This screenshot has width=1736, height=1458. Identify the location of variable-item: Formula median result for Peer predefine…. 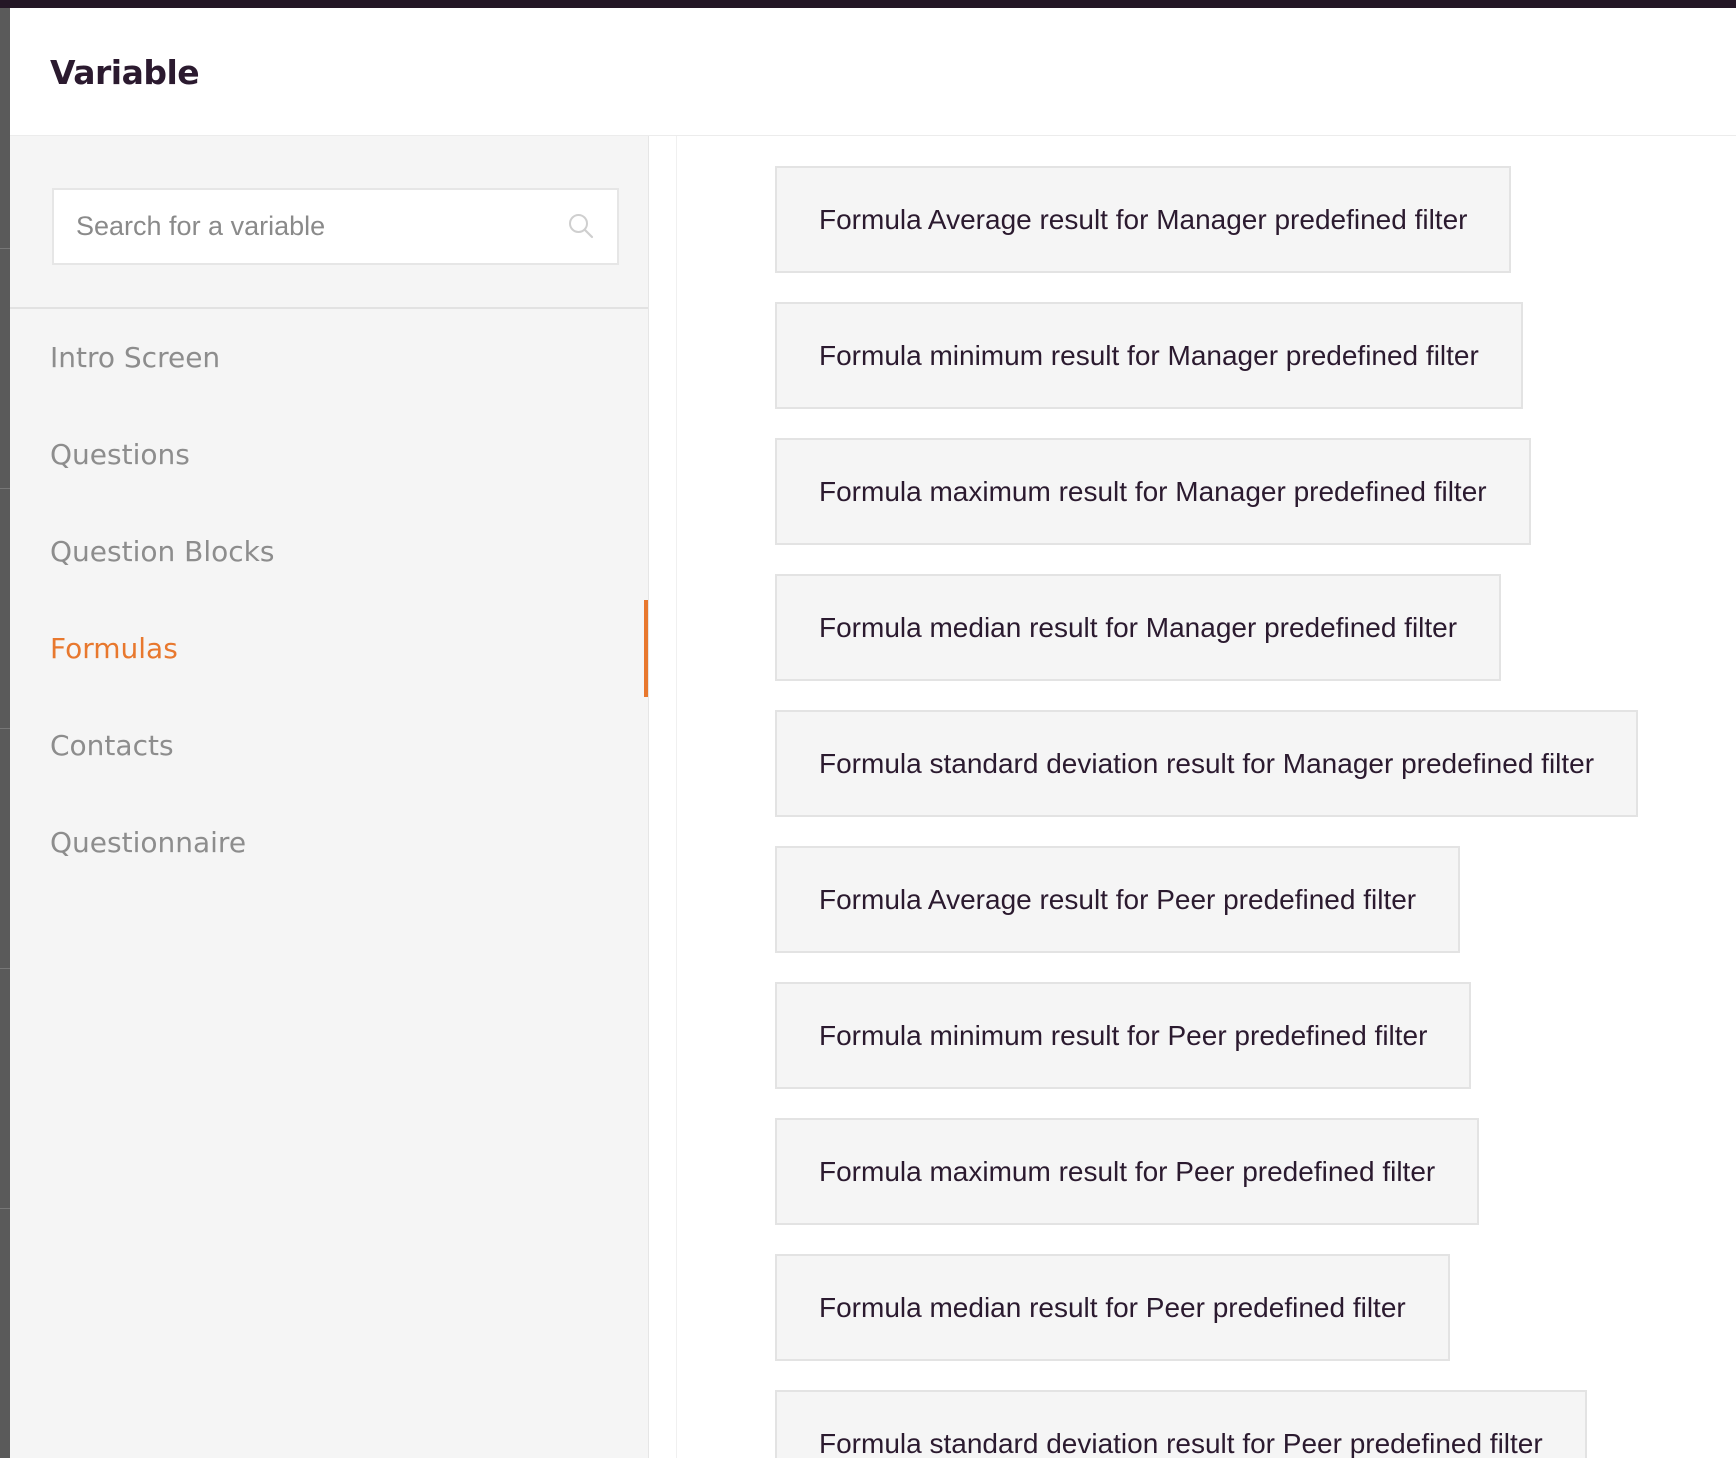
(1112, 1307).